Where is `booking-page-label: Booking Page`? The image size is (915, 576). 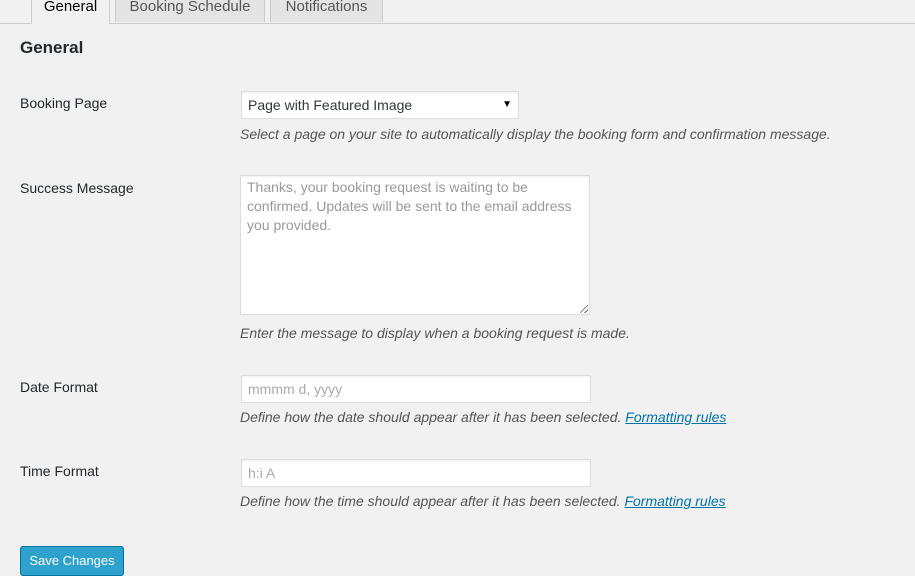 booking-page-label: Booking Page is located at coordinates (64, 103).